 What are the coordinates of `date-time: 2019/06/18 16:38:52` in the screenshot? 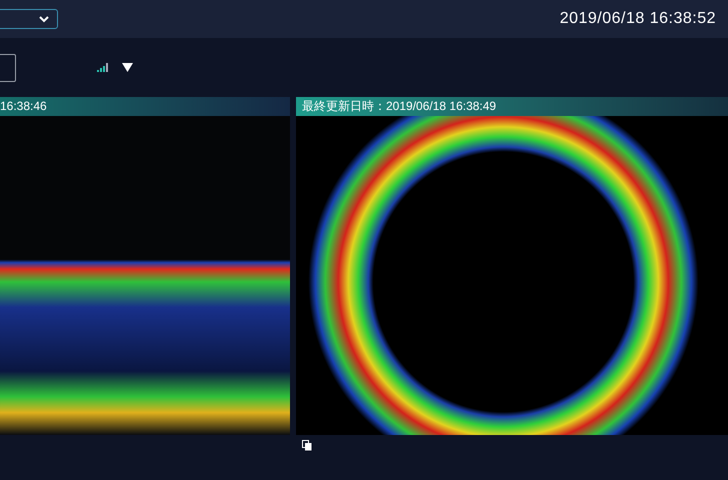 It's located at (638, 19).